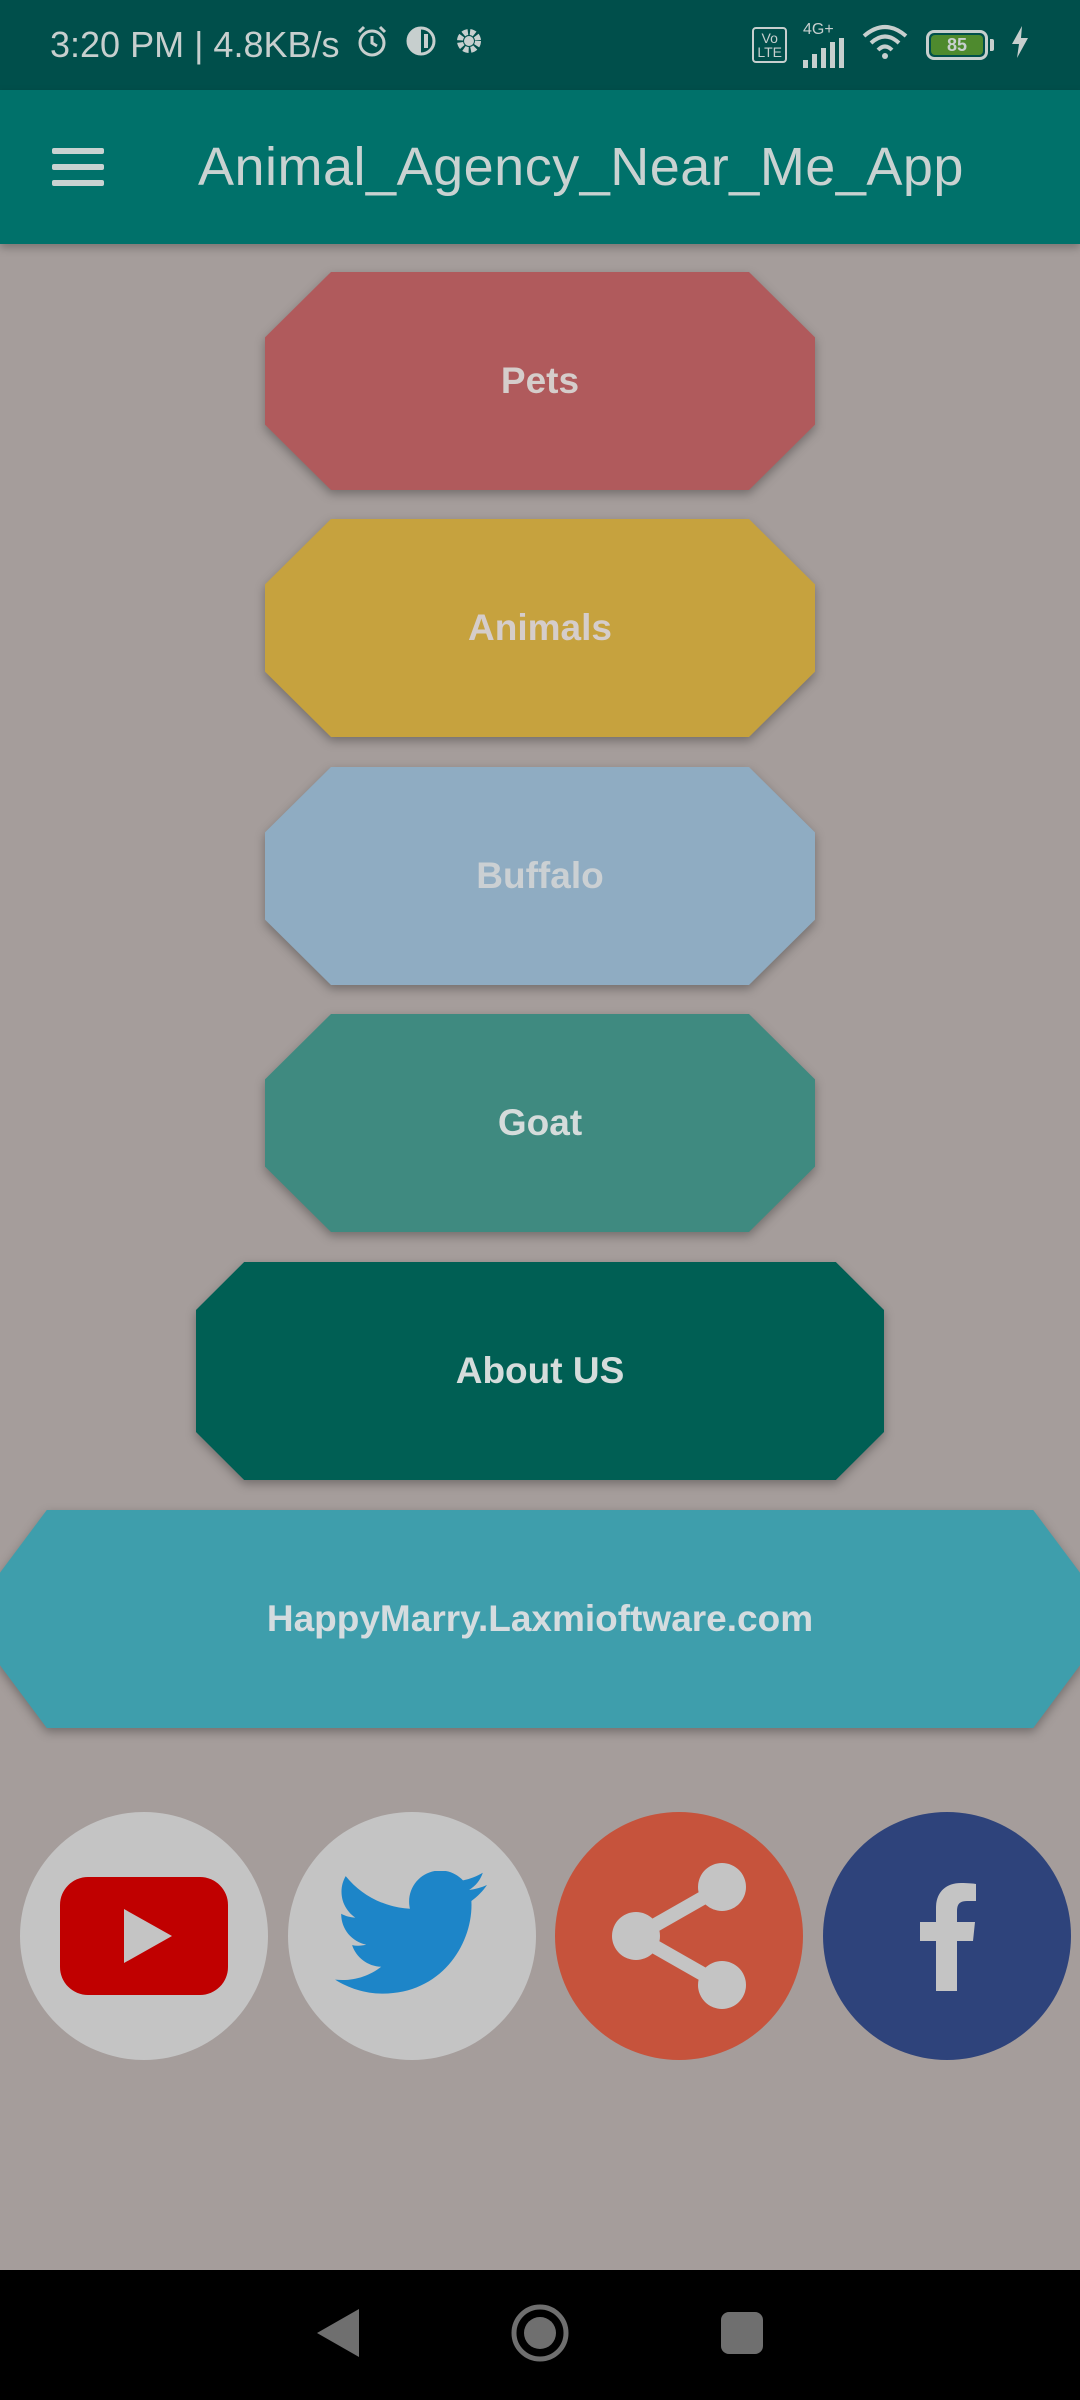 Image resolution: width=1080 pixels, height=2400 pixels. Describe the element at coordinates (885, 45) in the screenshot. I see `wifi-icon` at that location.